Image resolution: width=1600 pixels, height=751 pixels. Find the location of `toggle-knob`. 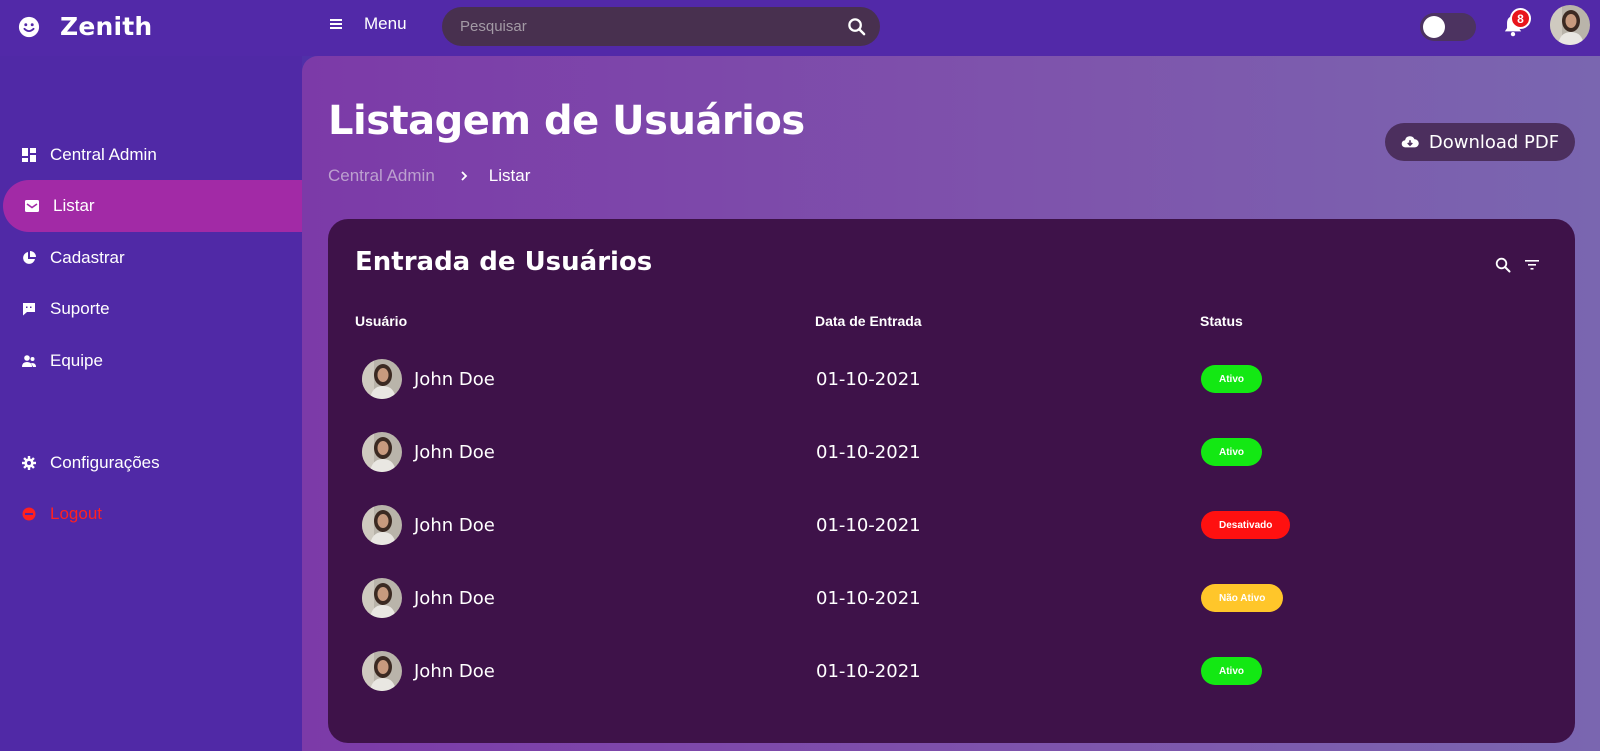

toggle-knob is located at coordinates (1434, 27).